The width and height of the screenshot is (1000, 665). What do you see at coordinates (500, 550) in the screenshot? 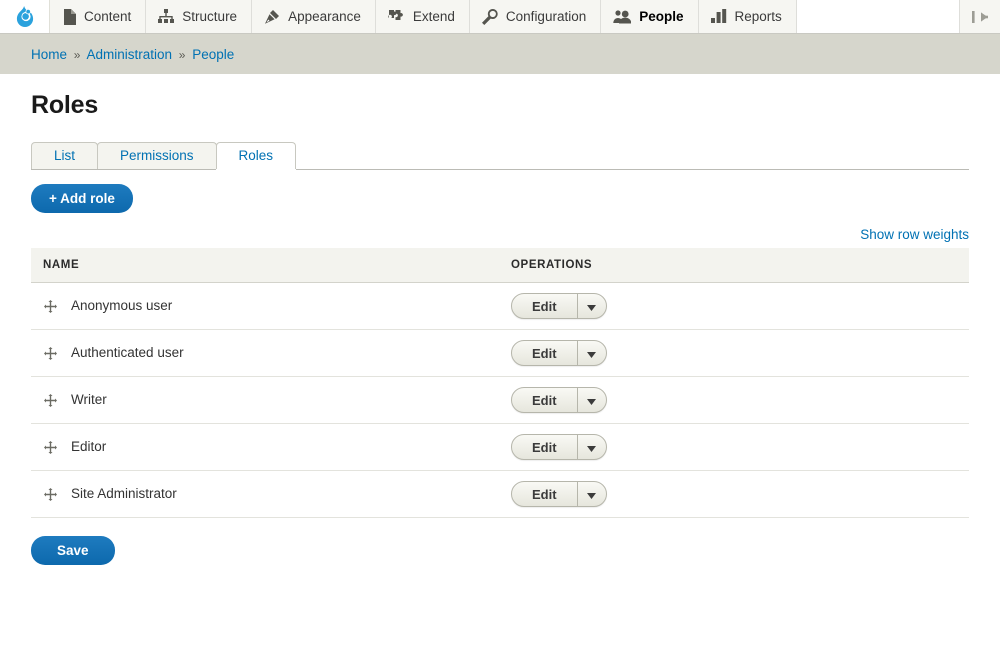
I see `form-actions: Save` at bounding box center [500, 550].